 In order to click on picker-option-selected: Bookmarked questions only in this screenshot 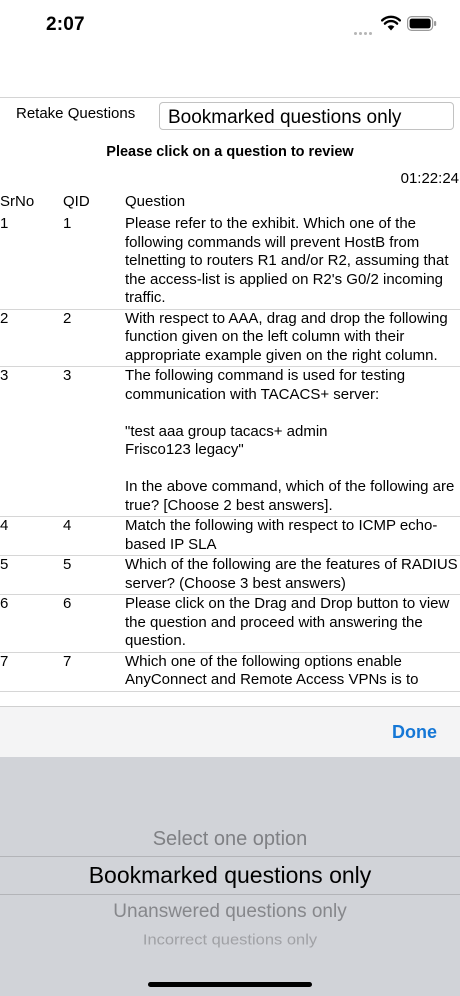, I will do `click(230, 875)`.